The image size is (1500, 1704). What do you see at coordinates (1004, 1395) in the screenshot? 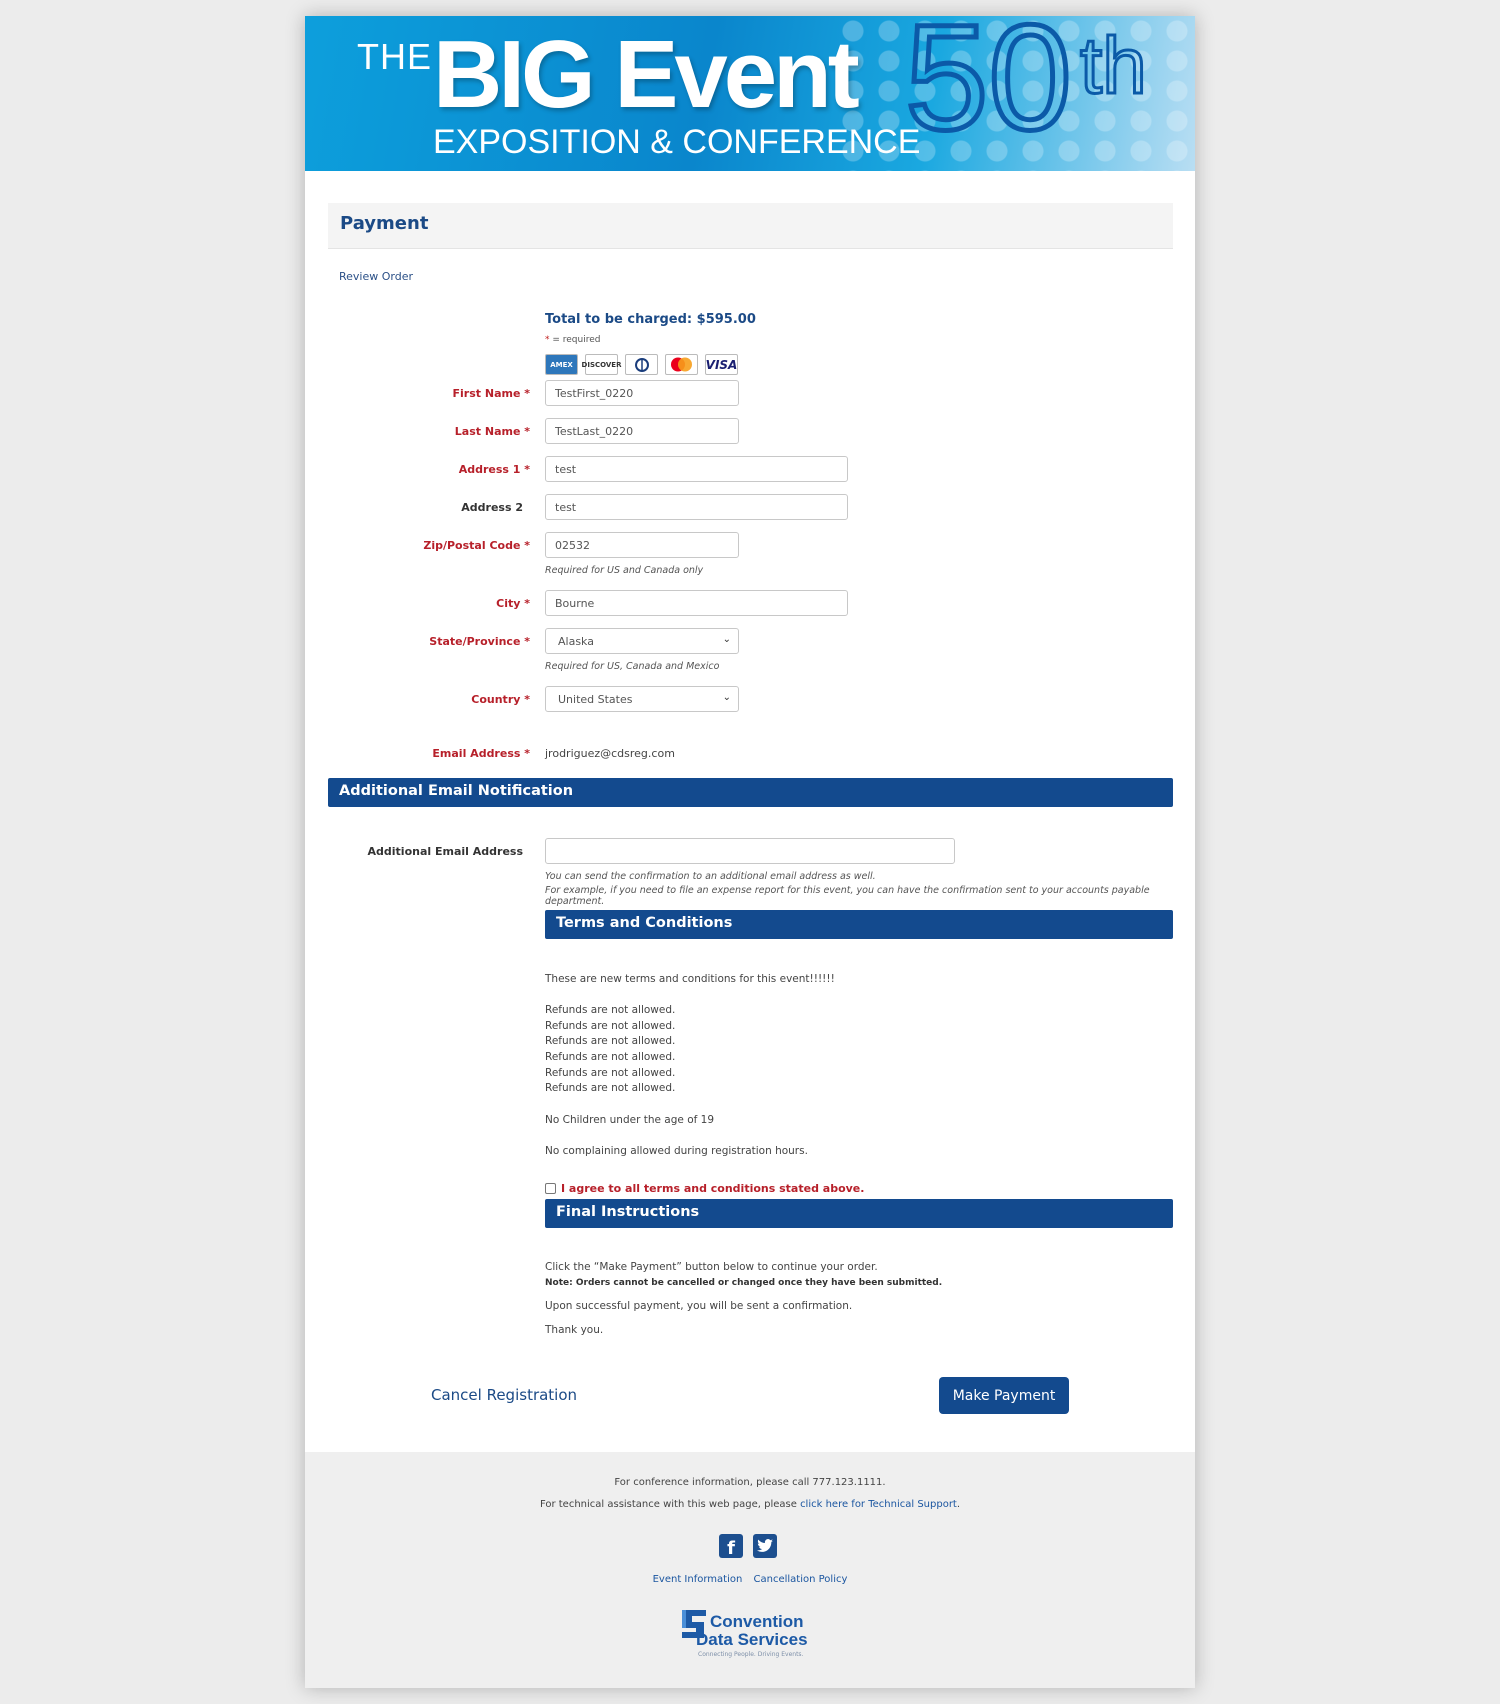
I see `make-payment-button: Make Payment` at bounding box center [1004, 1395].